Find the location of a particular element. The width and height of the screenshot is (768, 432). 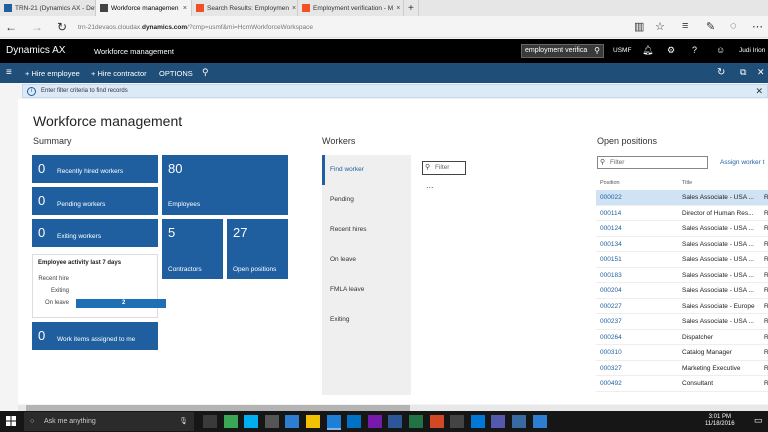

table-row: 000022 Sales Associate - USA ... R is located at coordinates (682, 198).